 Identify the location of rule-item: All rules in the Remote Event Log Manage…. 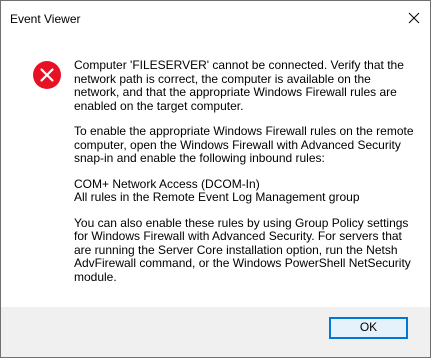
(217, 197).